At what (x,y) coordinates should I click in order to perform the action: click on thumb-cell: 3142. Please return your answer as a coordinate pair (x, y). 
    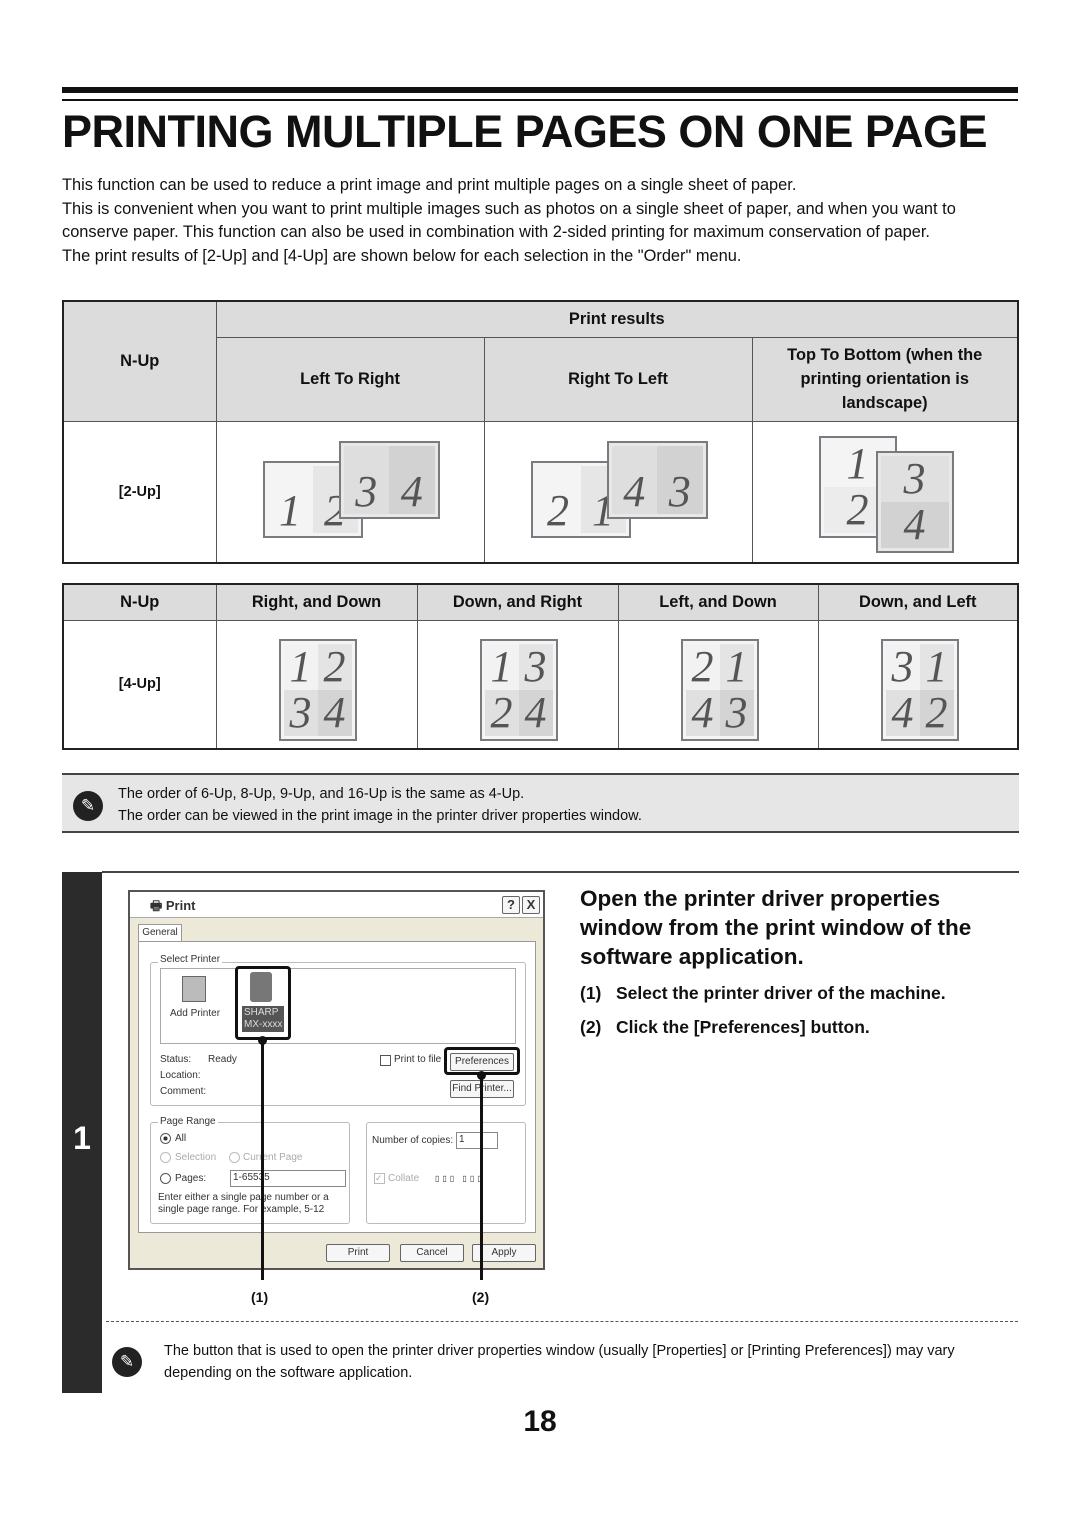
    Looking at the image, I should click on (918, 684).